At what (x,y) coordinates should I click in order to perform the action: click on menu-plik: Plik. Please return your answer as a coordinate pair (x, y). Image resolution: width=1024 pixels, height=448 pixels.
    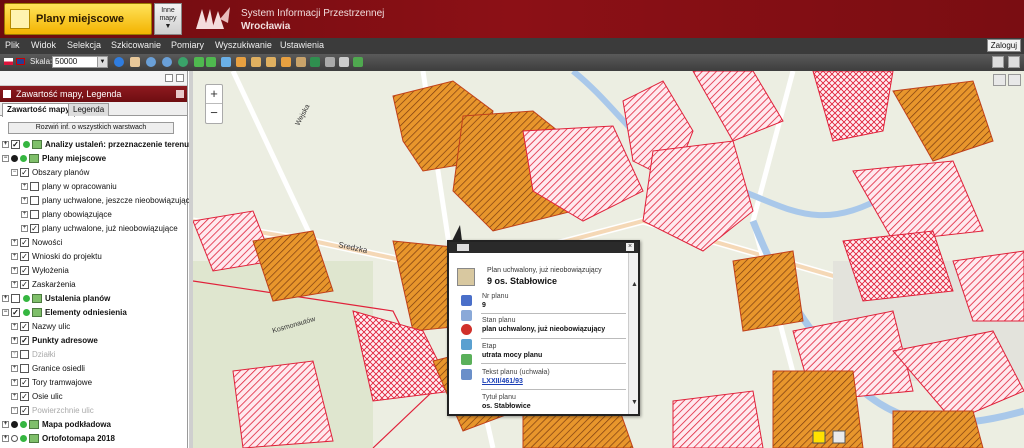
    Looking at the image, I should click on (12, 45).